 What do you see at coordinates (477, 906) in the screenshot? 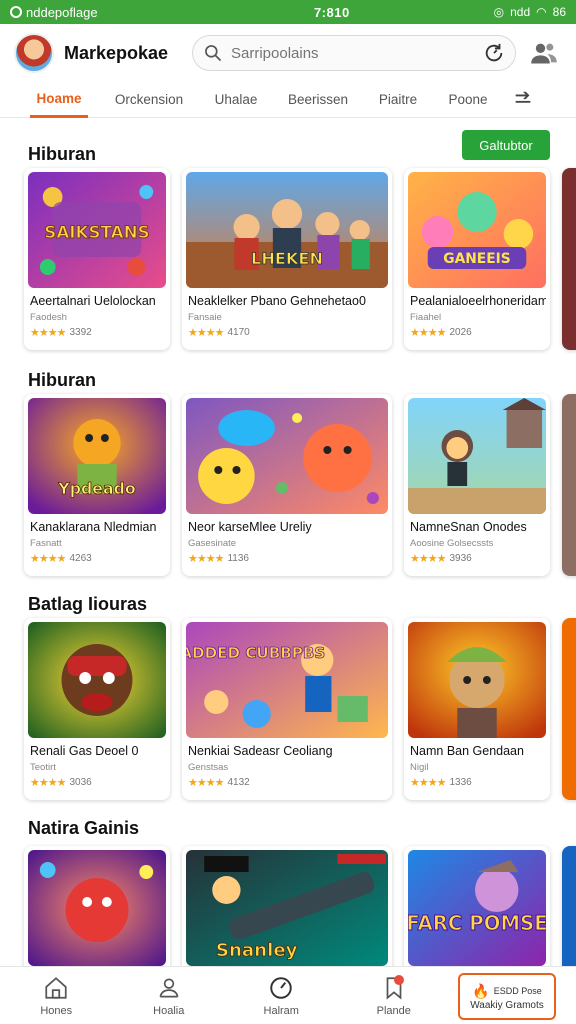
I see `app-card: FARC POMSE` at bounding box center [477, 906].